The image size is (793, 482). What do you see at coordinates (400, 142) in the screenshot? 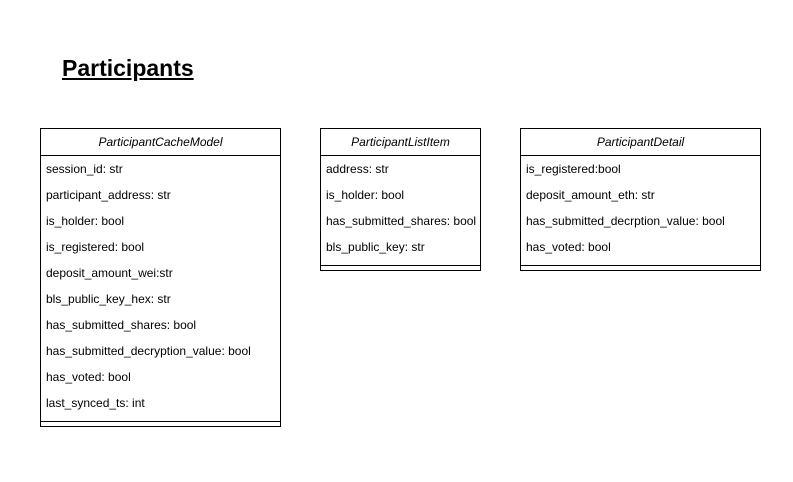
I see `class-name: ParticipantListItem` at bounding box center [400, 142].